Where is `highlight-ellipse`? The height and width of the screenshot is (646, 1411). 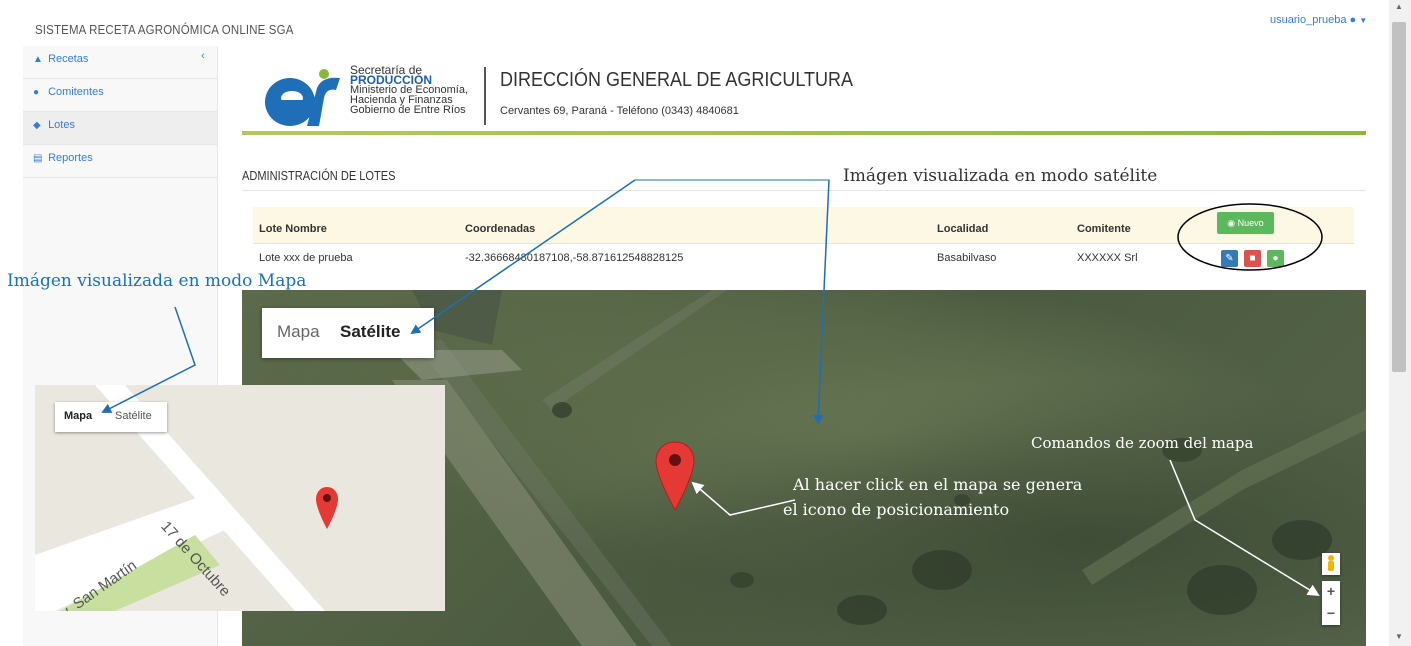
highlight-ellipse is located at coordinates (1250, 237).